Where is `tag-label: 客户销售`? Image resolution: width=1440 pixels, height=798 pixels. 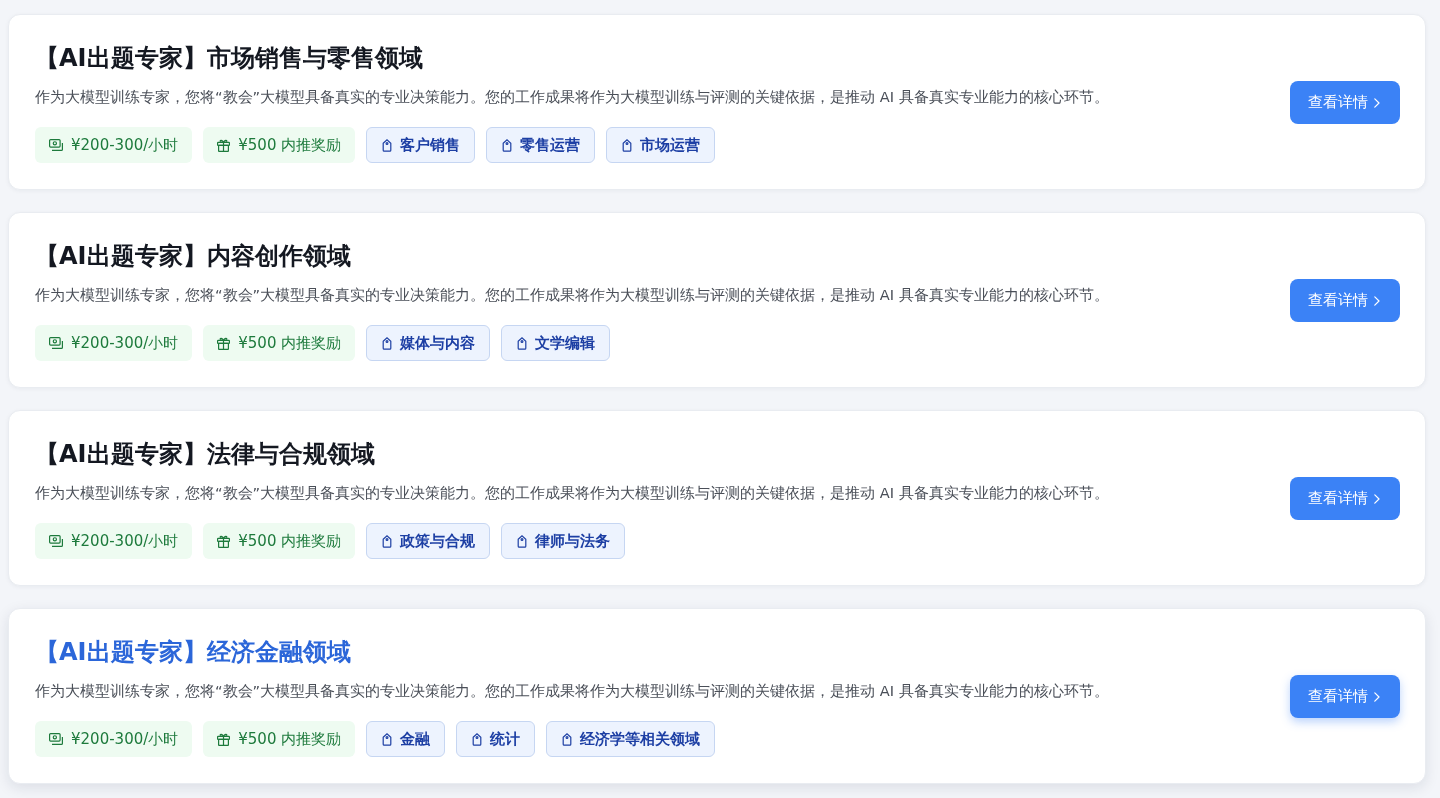 tag-label: 客户销售 is located at coordinates (430, 145).